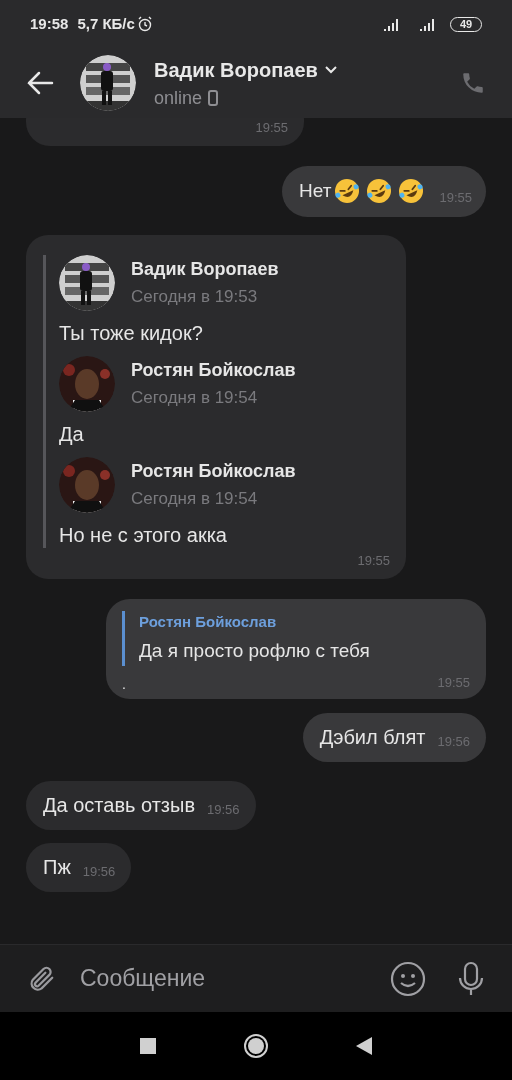 This screenshot has width=512, height=1080. What do you see at coordinates (106, 23) in the screenshot?
I see `network-speed: 5,7 КБ/с` at bounding box center [106, 23].